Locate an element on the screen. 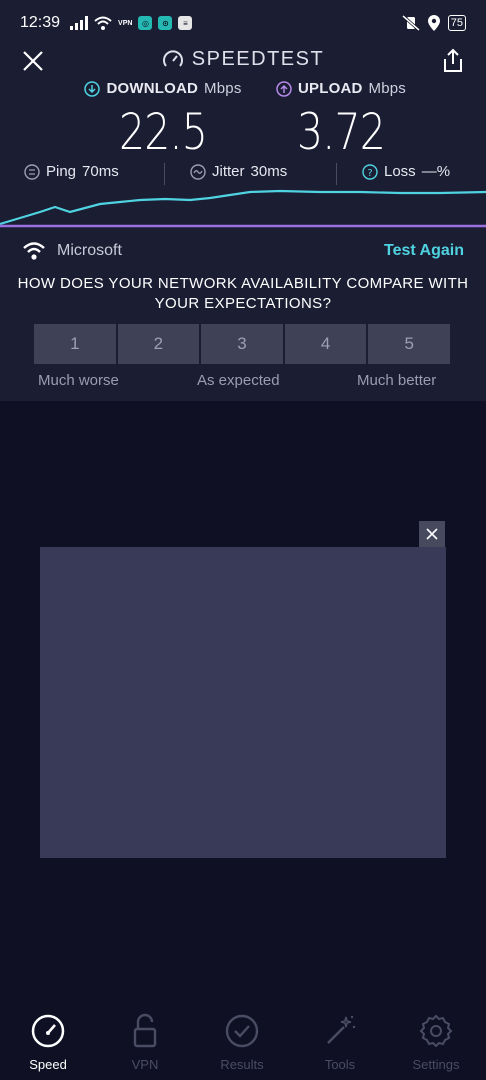  unlock-icon is located at coordinates (145, 1030).